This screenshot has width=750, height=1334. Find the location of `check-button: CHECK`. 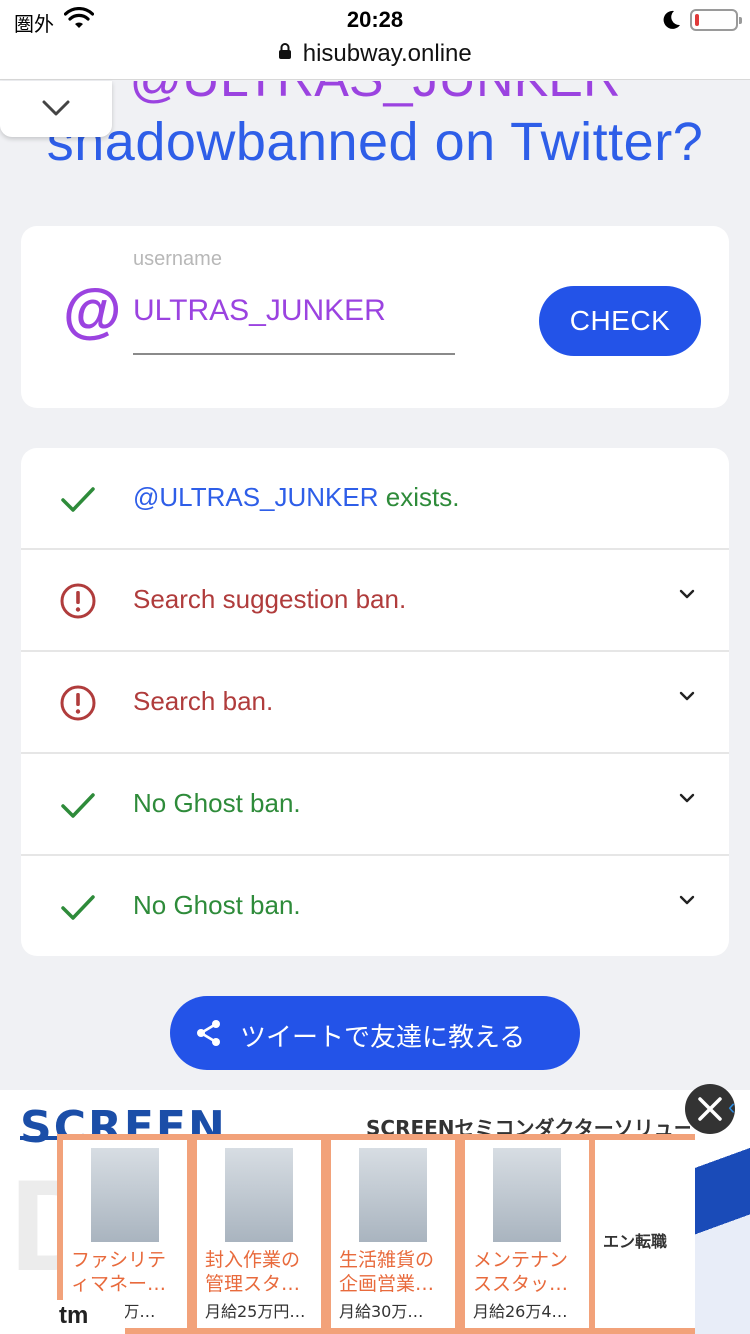

check-button: CHECK is located at coordinates (620, 321).